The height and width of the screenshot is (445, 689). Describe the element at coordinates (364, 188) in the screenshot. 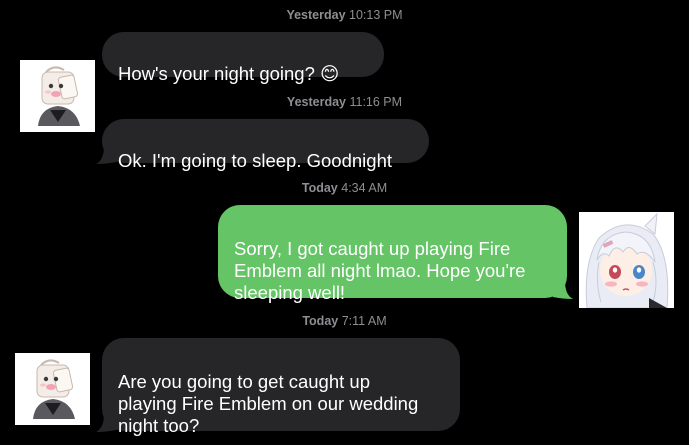

I see `timestamp-time: 4:34 AM` at that location.